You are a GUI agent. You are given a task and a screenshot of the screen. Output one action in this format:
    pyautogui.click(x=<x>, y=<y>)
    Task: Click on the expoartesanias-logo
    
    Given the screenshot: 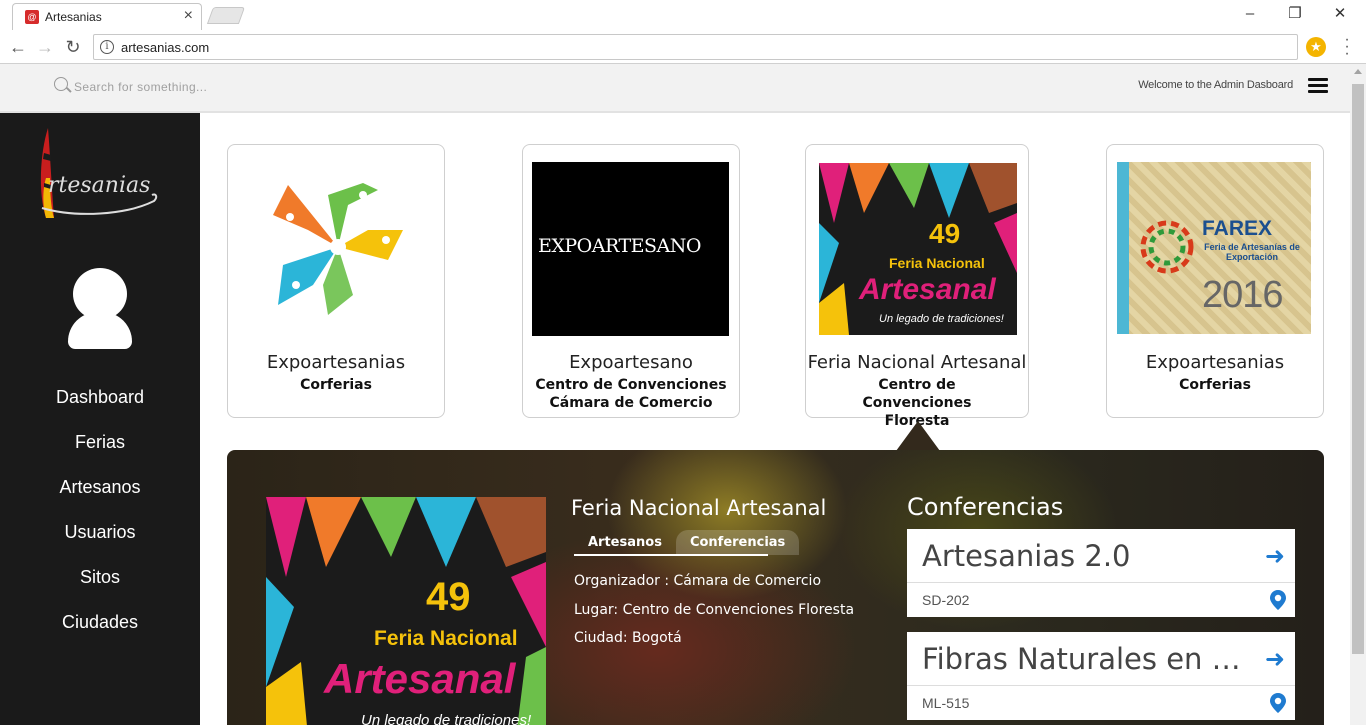 What is the action you would take?
    pyautogui.click(x=338, y=249)
    